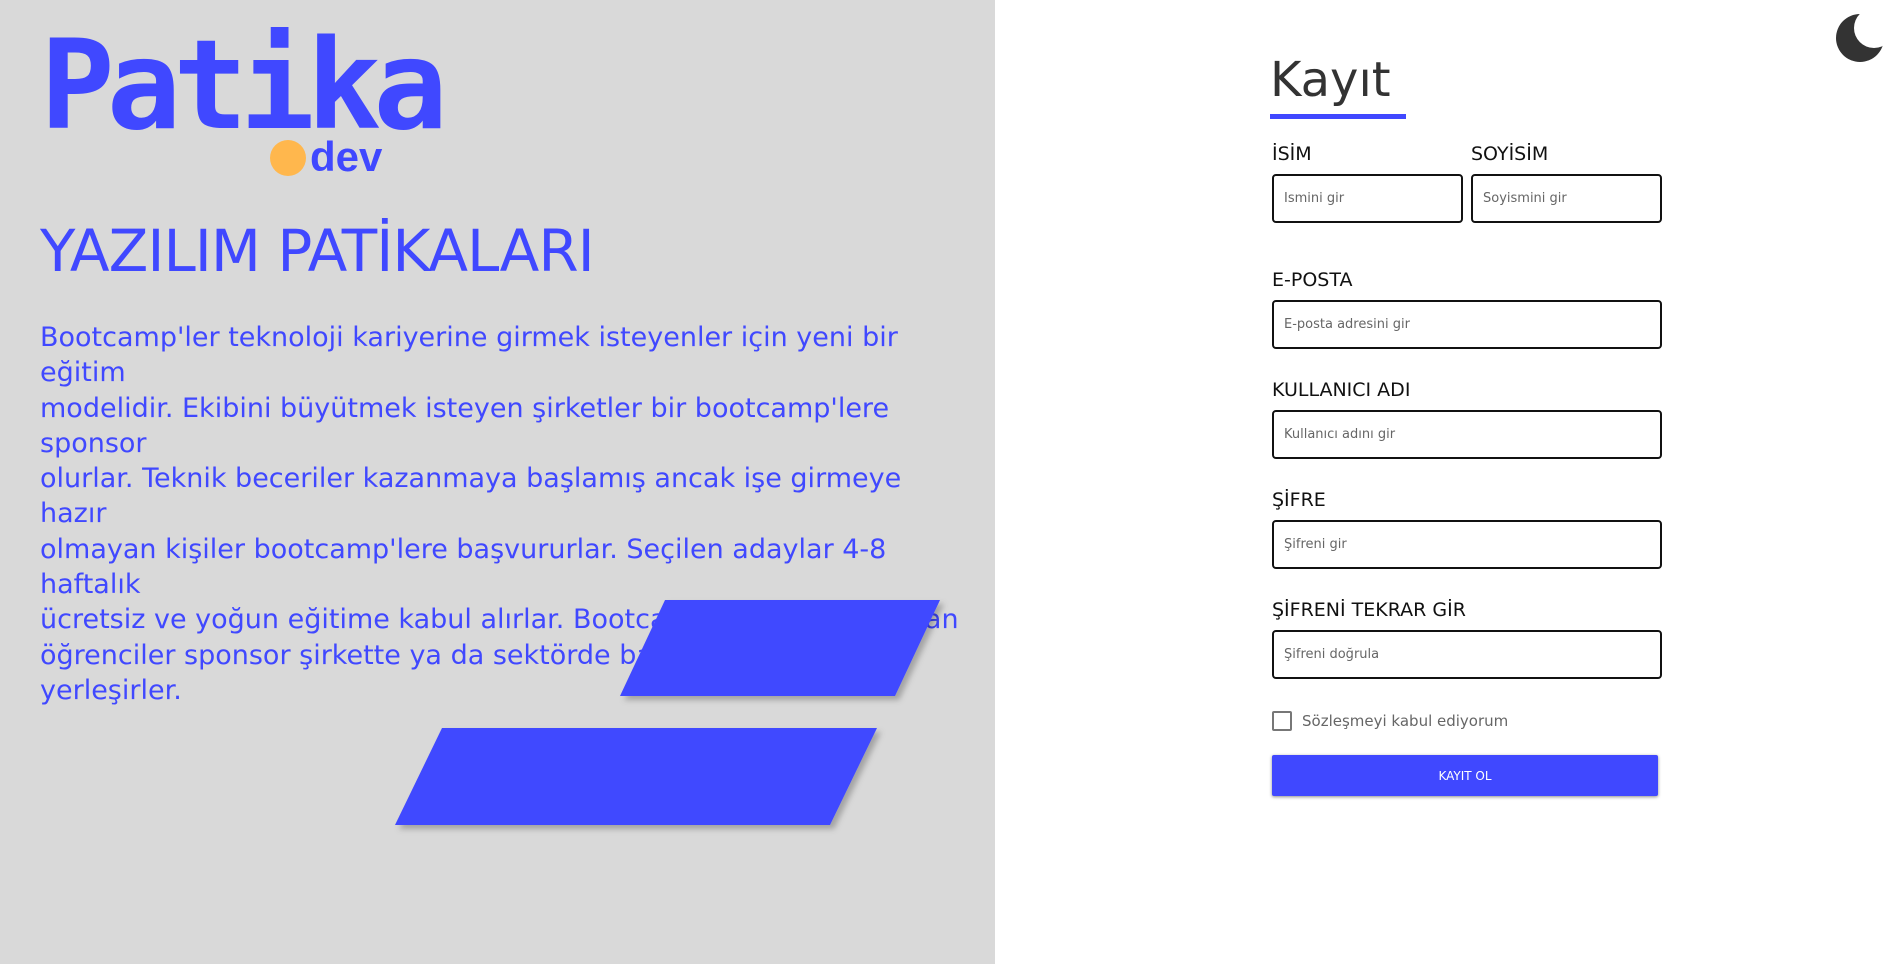 The width and height of the screenshot is (1903, 964). Describe the element at coordinates (288, 158) in the screenshot. I see `logo-dot` at that location.